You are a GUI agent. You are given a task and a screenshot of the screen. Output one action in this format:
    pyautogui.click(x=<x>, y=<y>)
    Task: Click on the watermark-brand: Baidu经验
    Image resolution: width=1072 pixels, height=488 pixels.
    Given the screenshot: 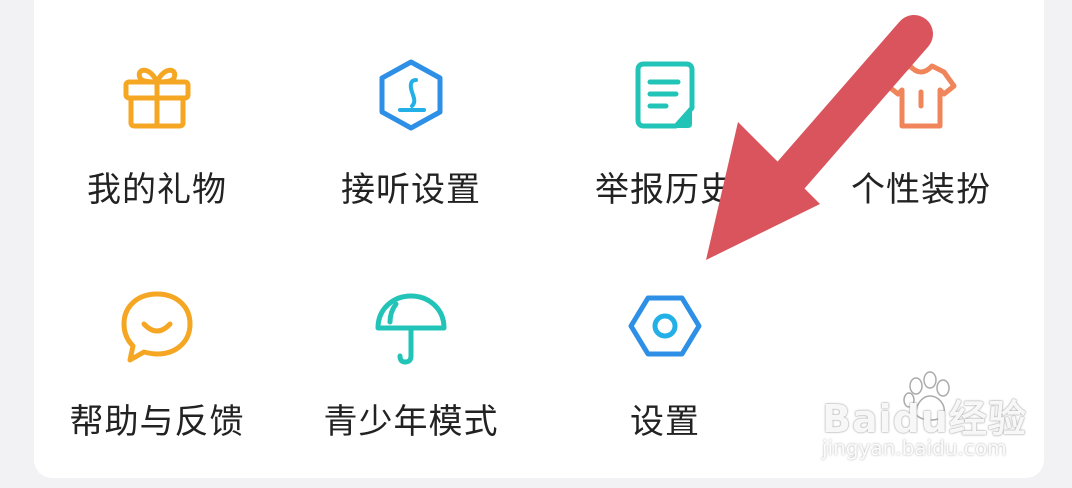 What is the action you would take?
    pyautogui.click(x=924, y=419)
    